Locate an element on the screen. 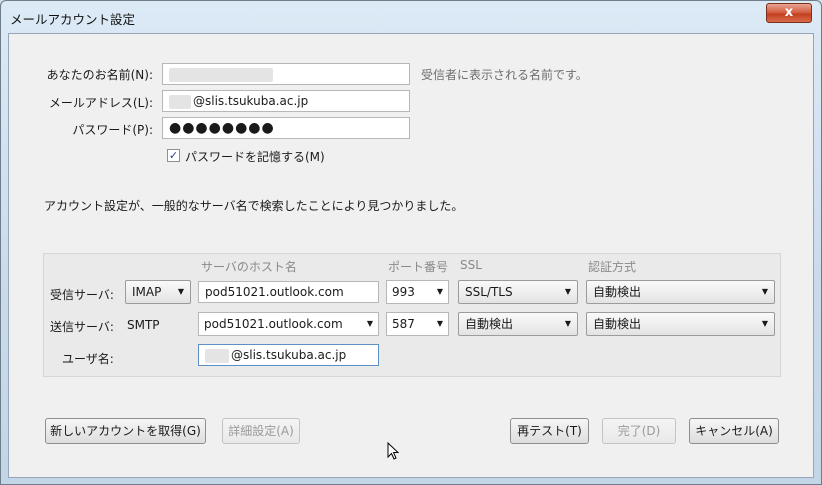 This screenshot has width=822, height=485. advanced-settings-button: 詳細設定(A) is located at coordinates (261, 431).